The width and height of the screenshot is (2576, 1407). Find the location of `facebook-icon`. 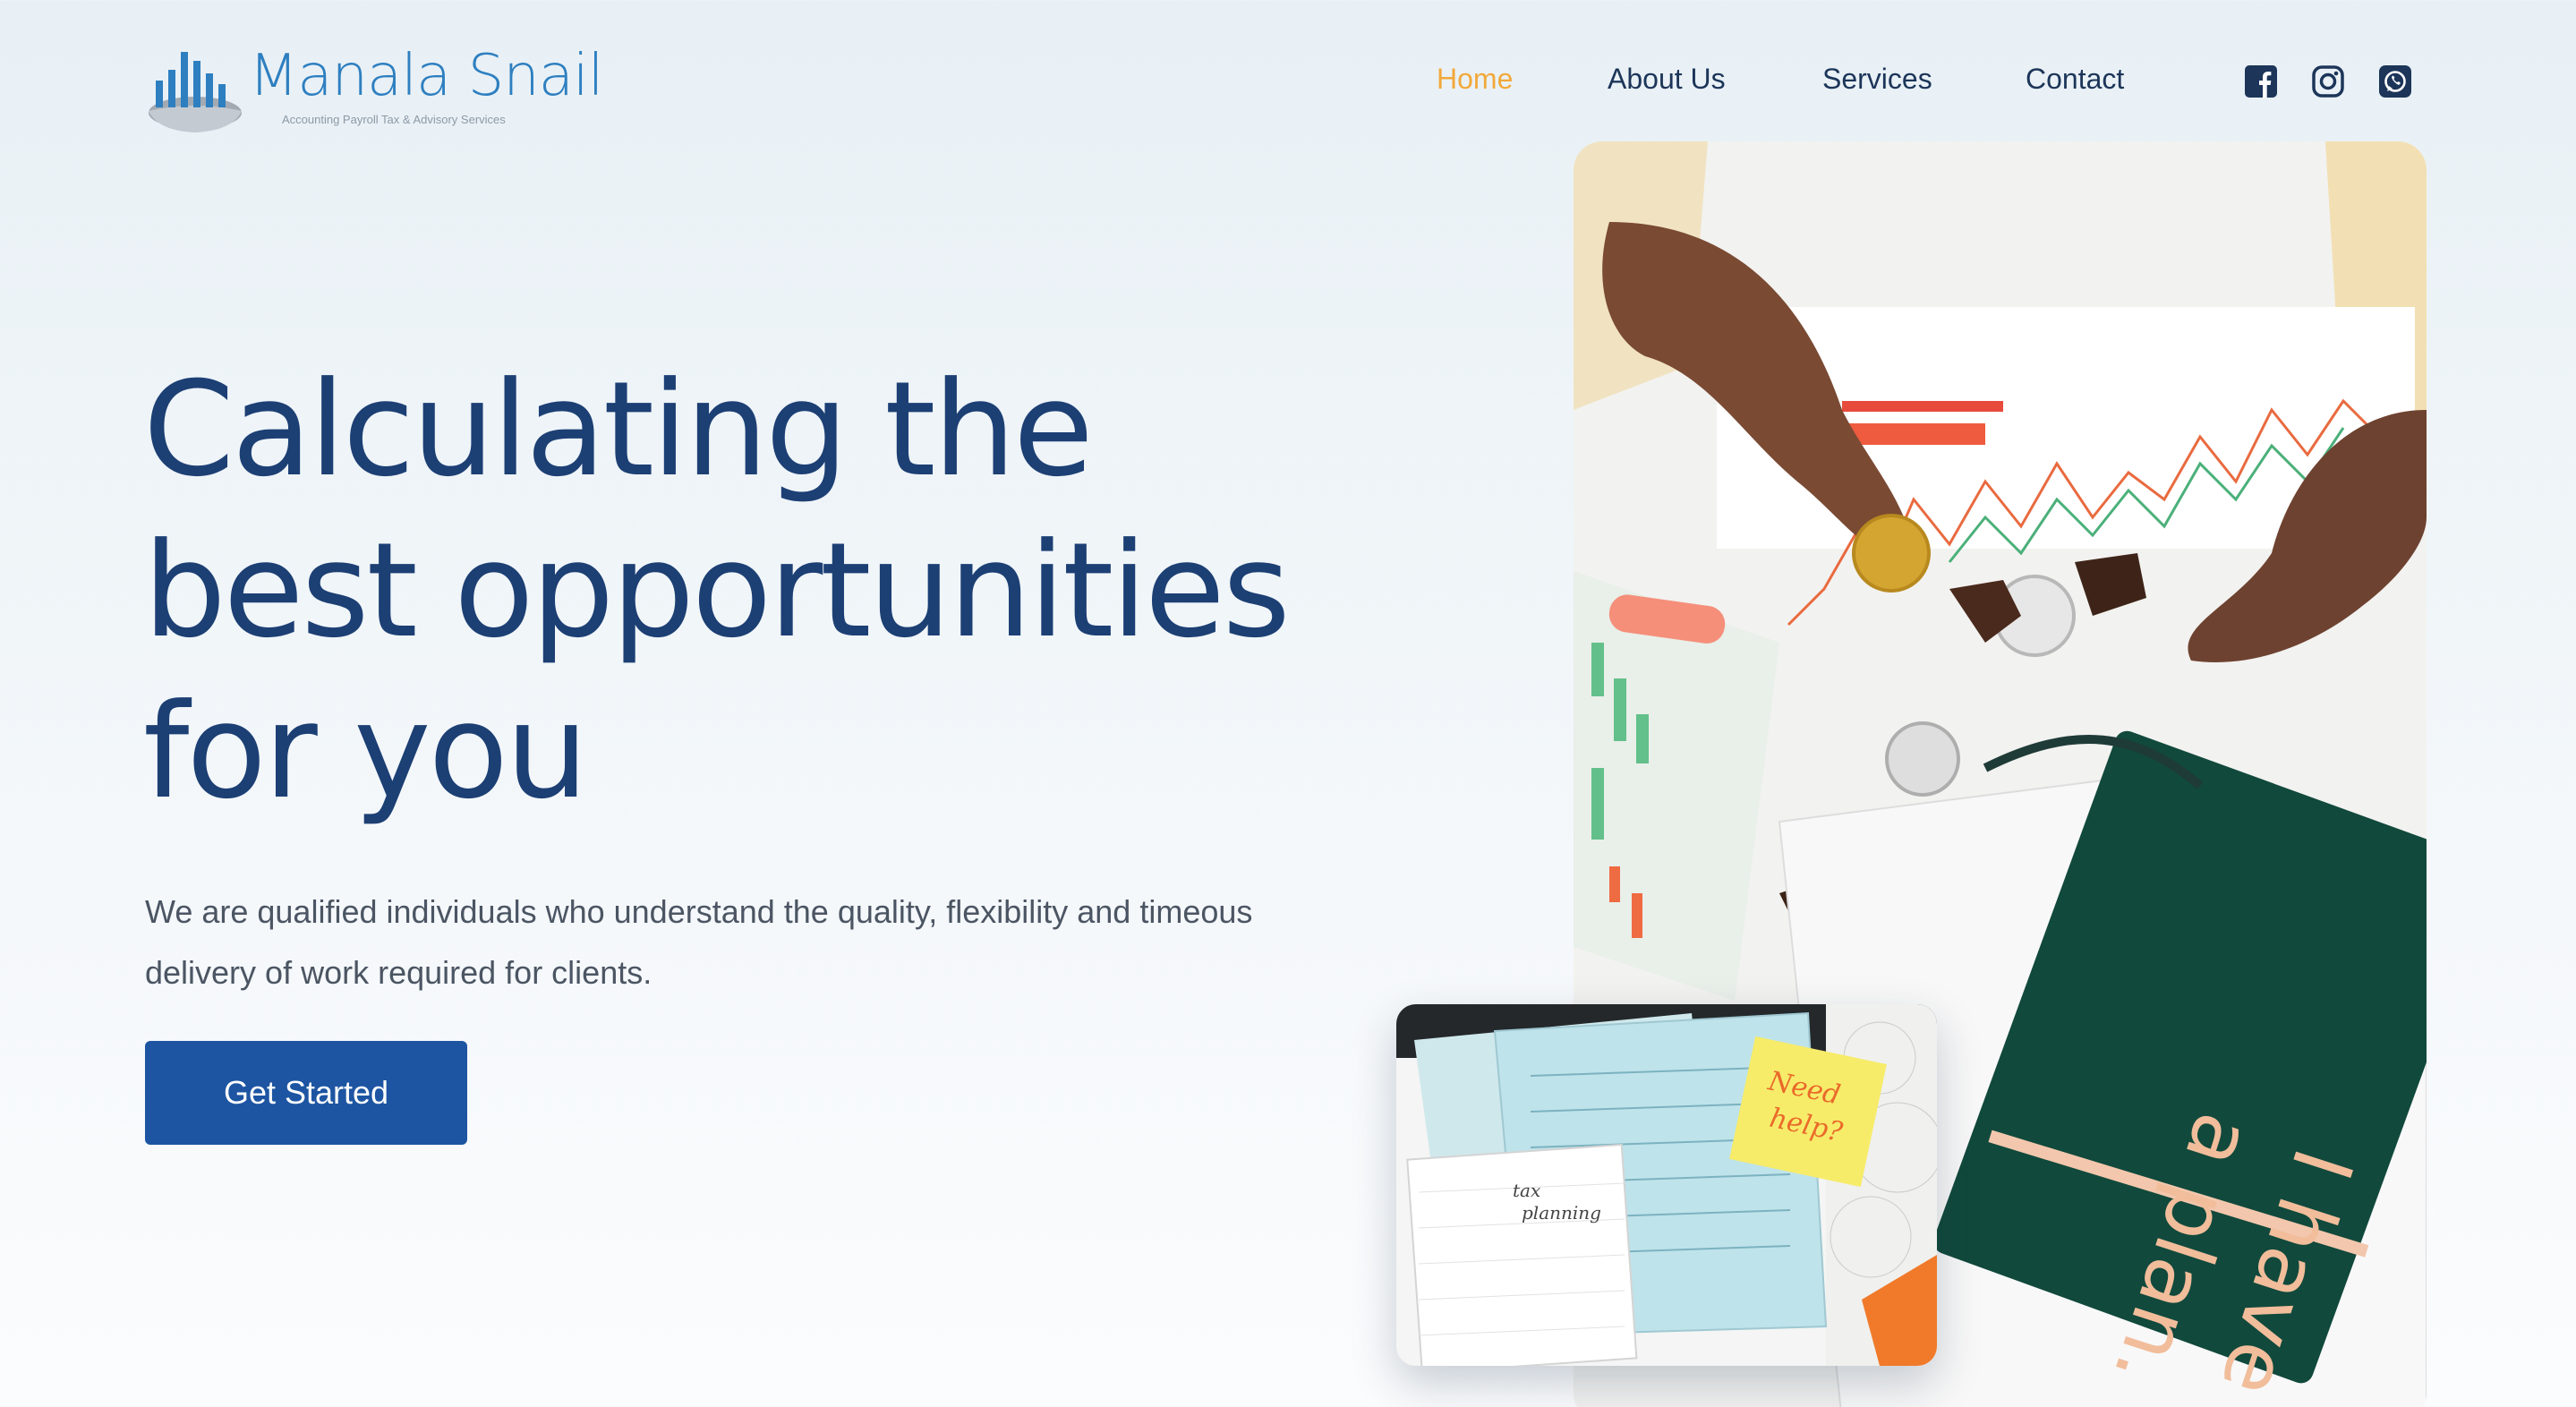

facebook-icon is located at coordinates (2261, 81).